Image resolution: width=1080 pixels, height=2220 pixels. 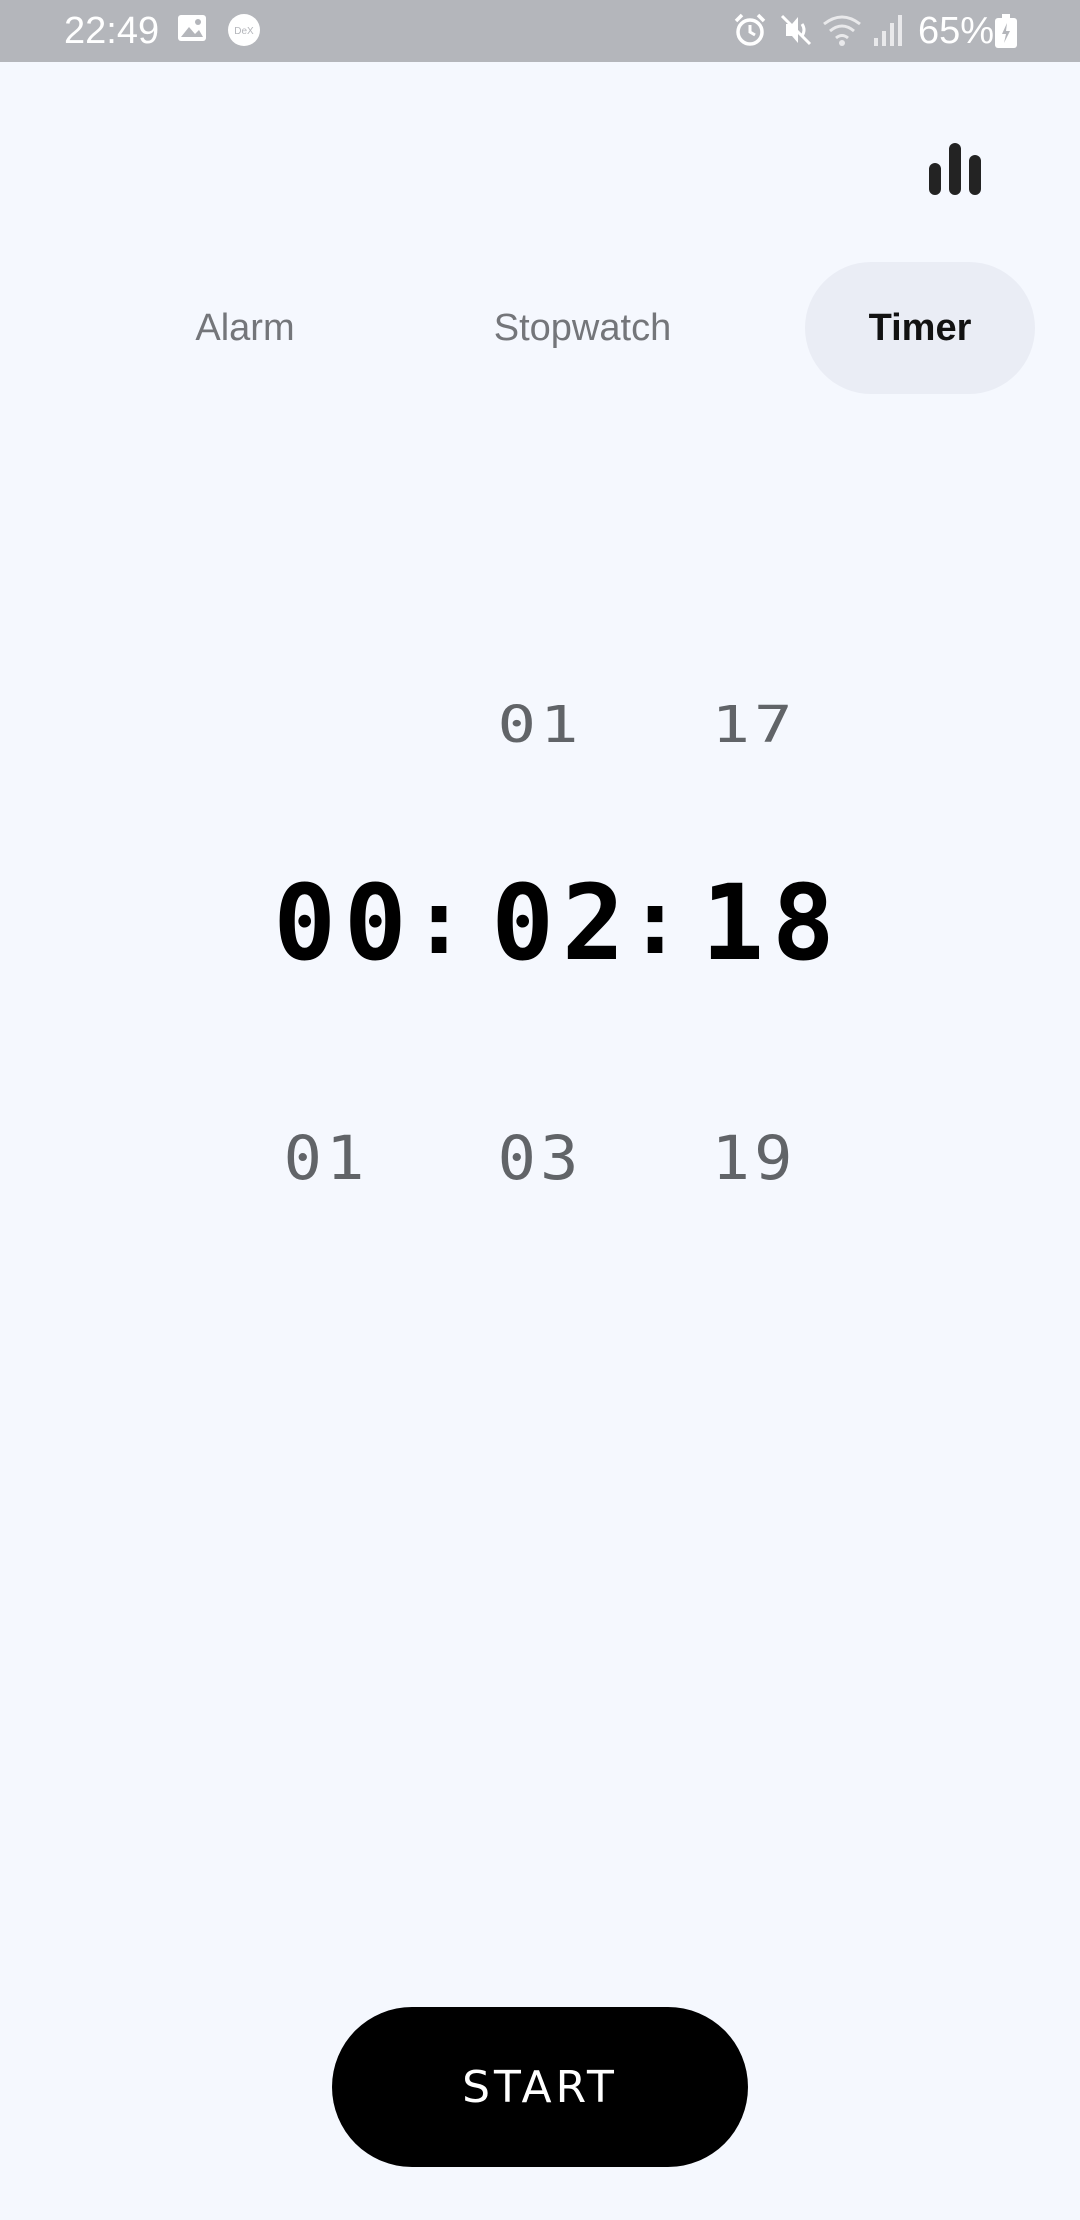 I want to click on stats-button, so click(x=955, y=169).